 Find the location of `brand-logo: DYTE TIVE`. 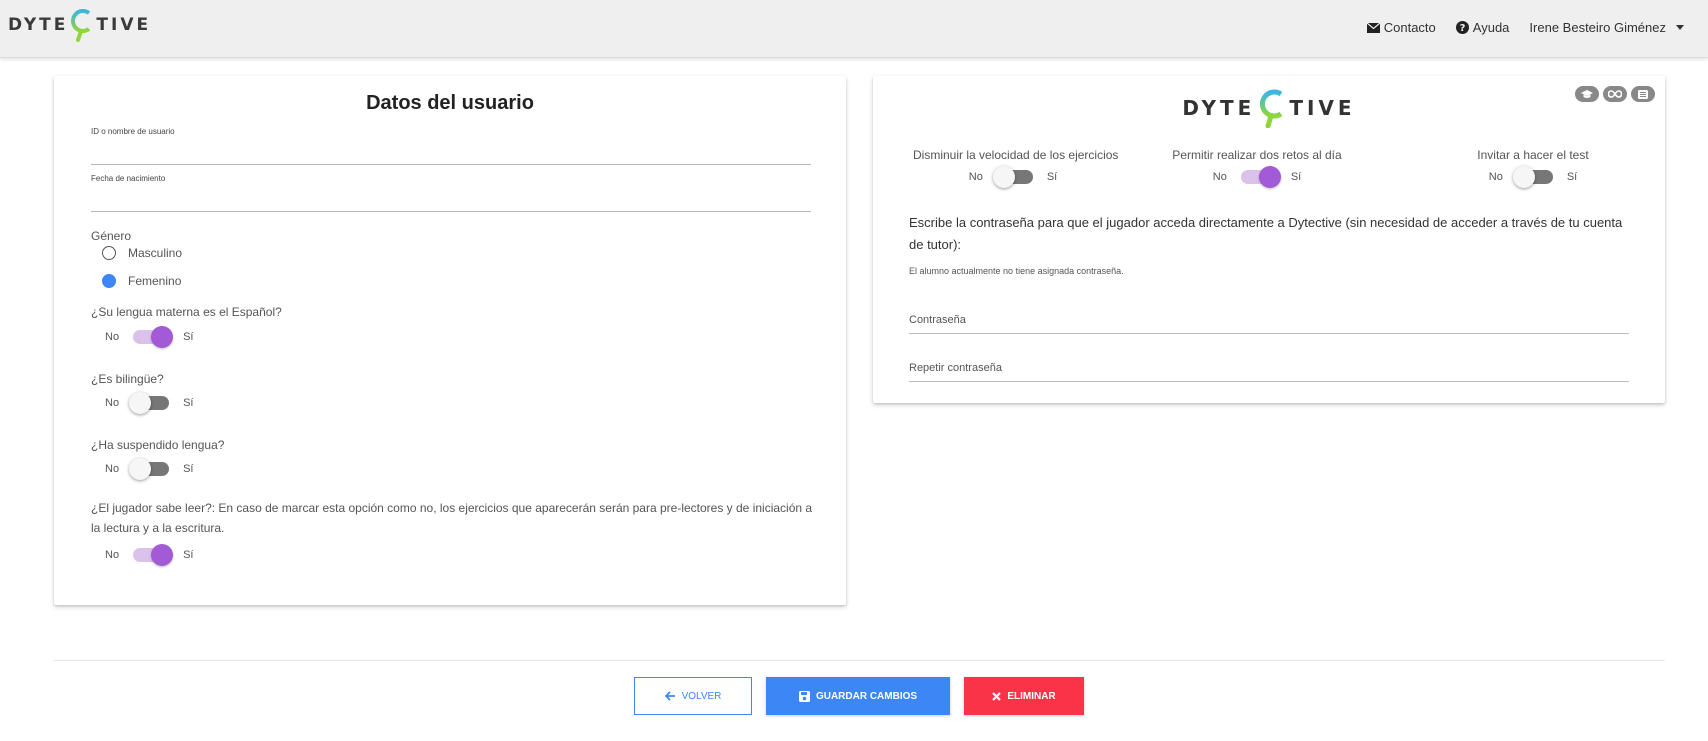

brand-logo: DYTE TIVE is located at coordinates (79, 25).